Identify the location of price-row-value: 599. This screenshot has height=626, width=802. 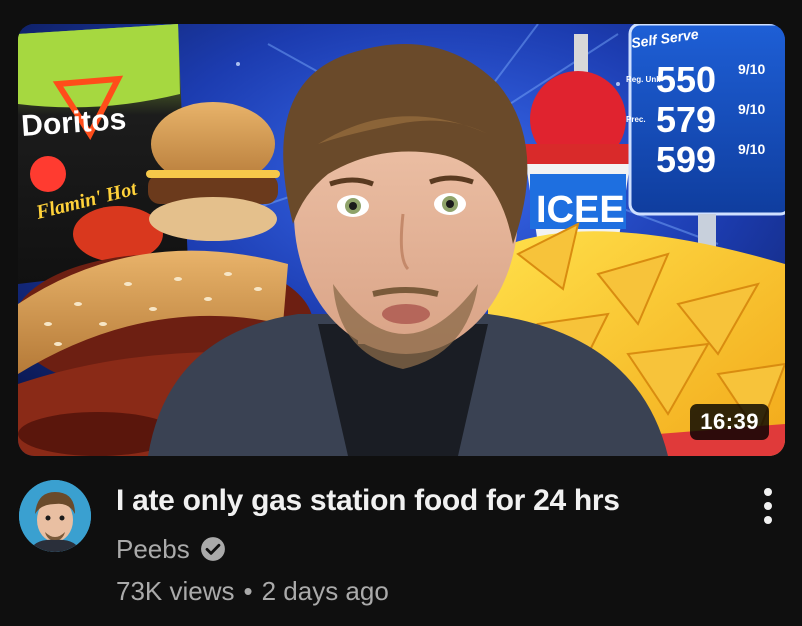
(686, 159).